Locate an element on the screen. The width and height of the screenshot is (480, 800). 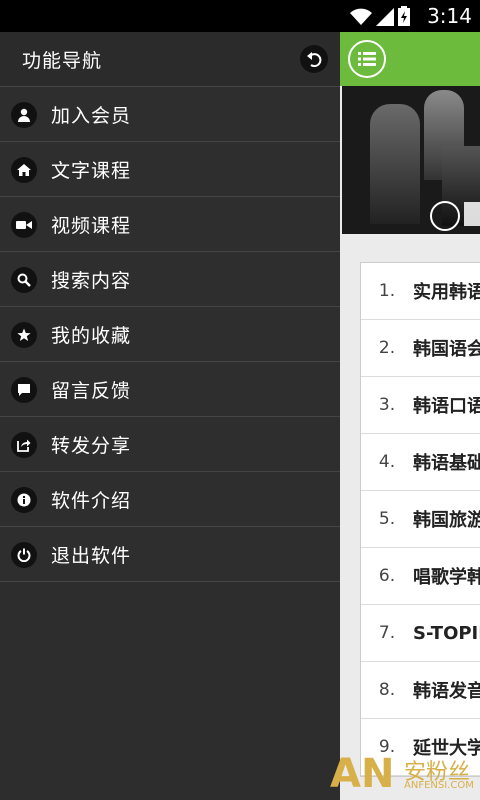
item-number: 5. is located at coordinates (387, 519).